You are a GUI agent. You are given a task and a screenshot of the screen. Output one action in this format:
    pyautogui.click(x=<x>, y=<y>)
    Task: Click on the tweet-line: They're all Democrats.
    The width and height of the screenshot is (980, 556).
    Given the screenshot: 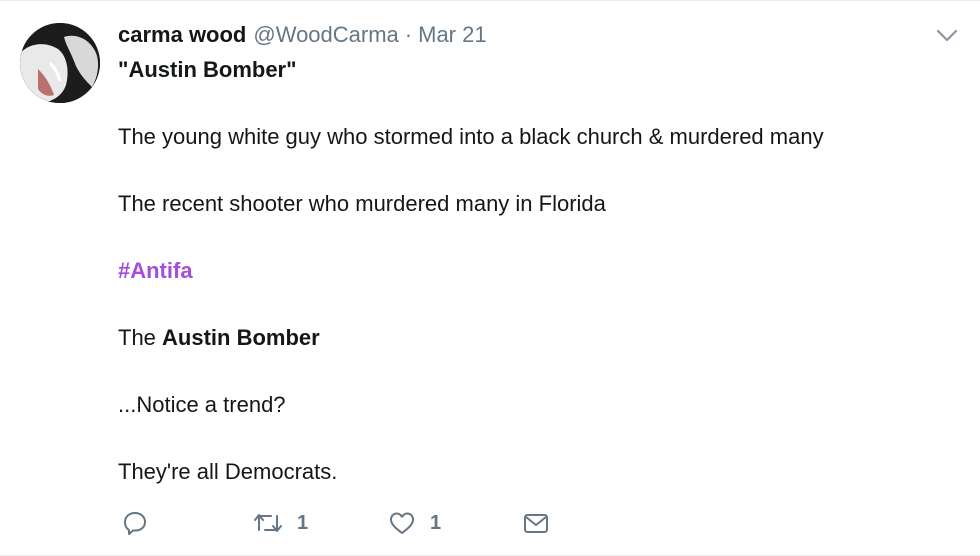 What is the action you would take?
    pyautogui.click(x=228, y=471)
    